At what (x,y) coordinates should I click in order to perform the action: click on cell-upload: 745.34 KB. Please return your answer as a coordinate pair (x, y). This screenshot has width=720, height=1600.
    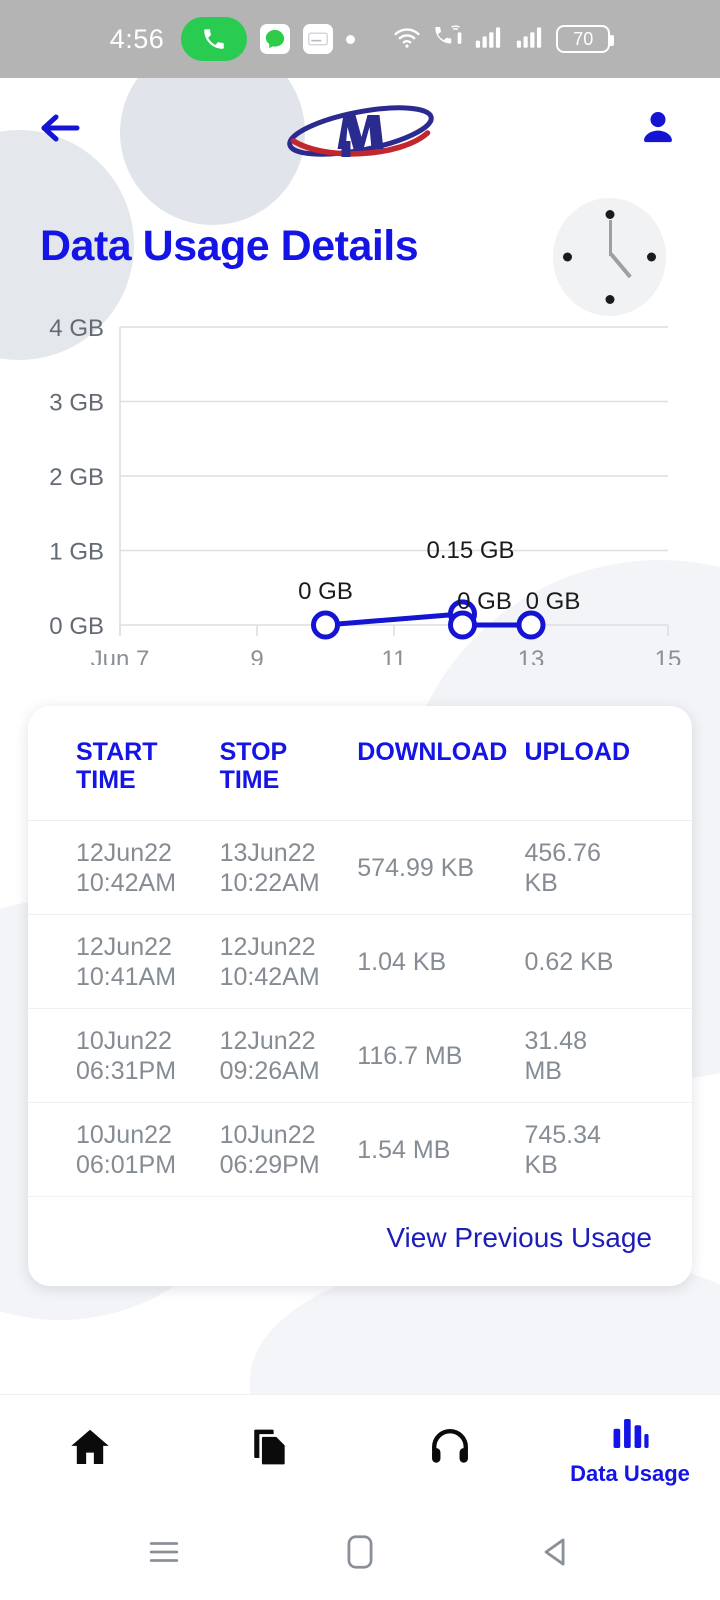
    Looking at the image, I should click on (598, 1150).